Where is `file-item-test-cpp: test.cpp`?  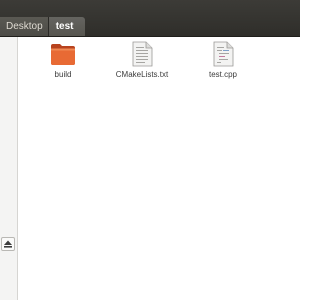 file-item-test-cpp: test.cpp is located at coordinates (223, 60).